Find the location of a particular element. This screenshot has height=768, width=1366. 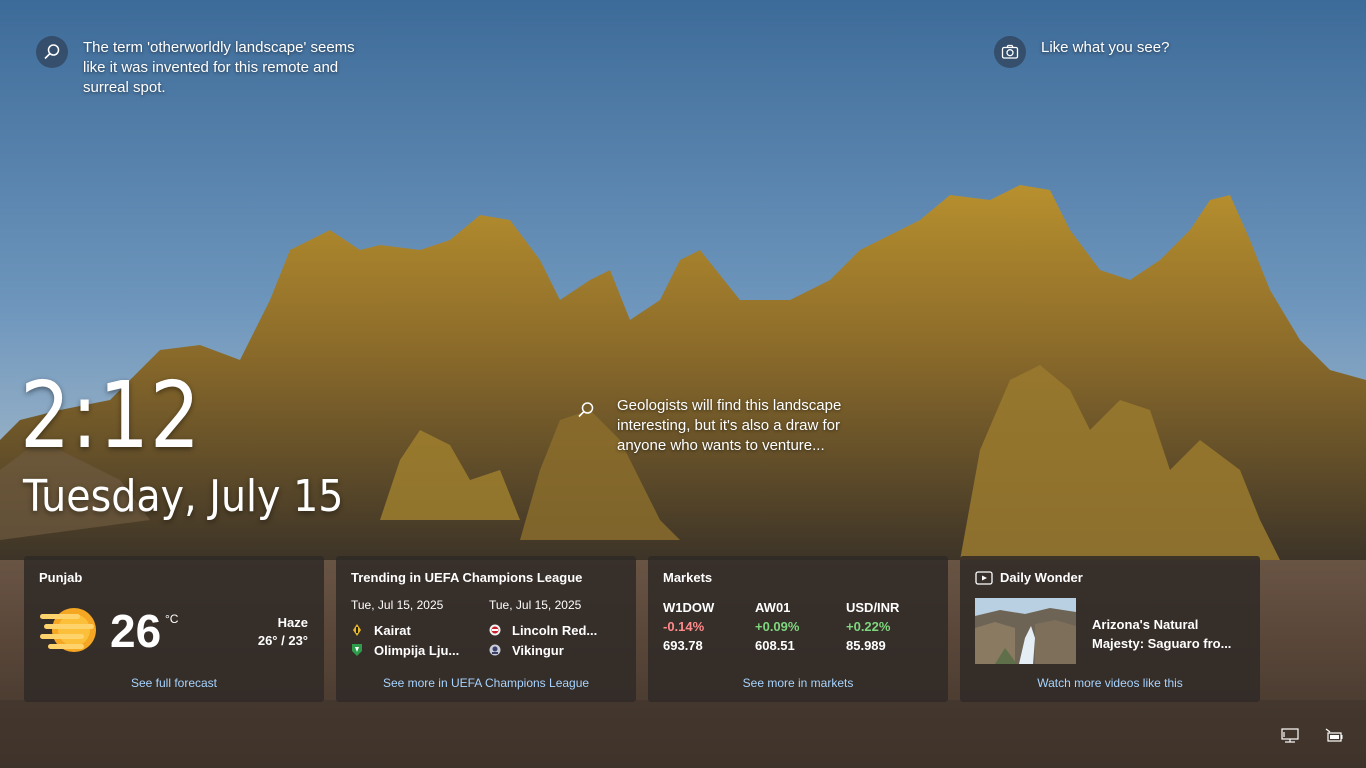

stock-symbol: USD/INR is located at coordinates (873, 607).